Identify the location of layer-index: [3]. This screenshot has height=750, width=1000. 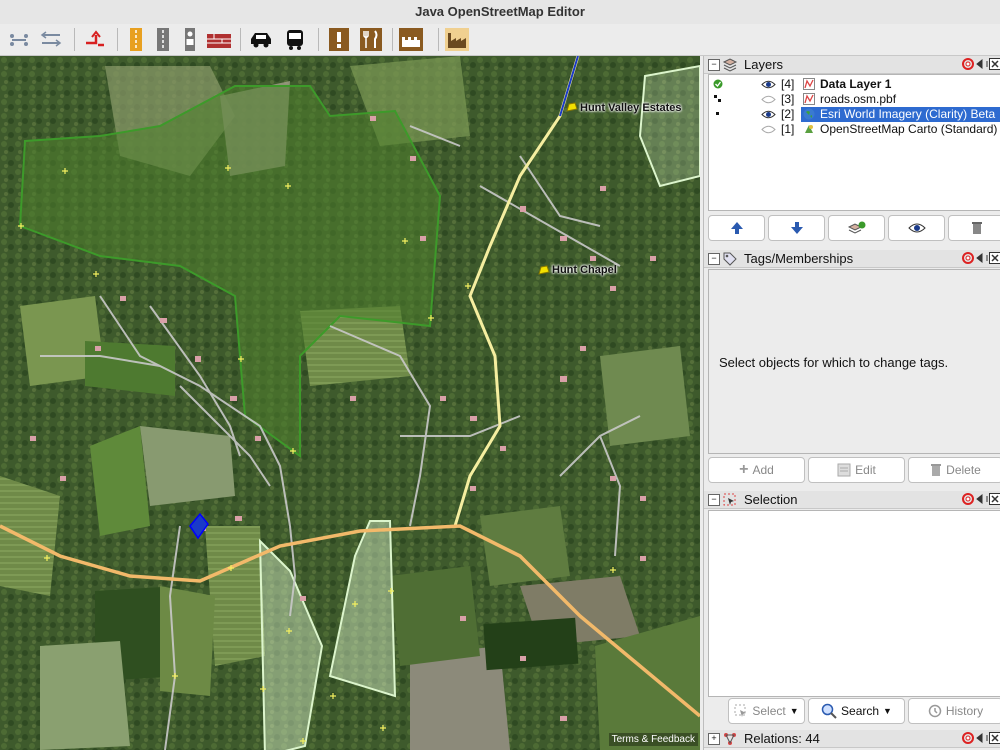
(788, 99).